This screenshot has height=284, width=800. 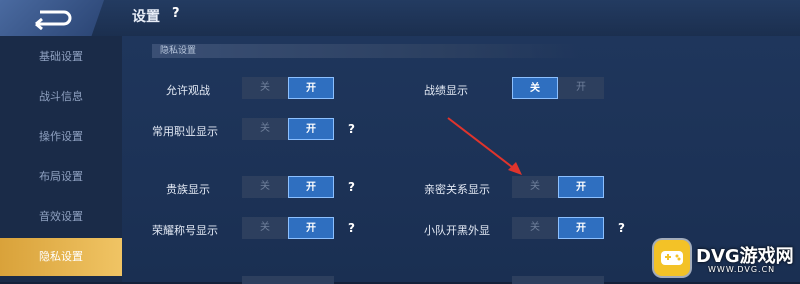 I want to click on common-role-help-icon: ?, so click(x=351, y=129).